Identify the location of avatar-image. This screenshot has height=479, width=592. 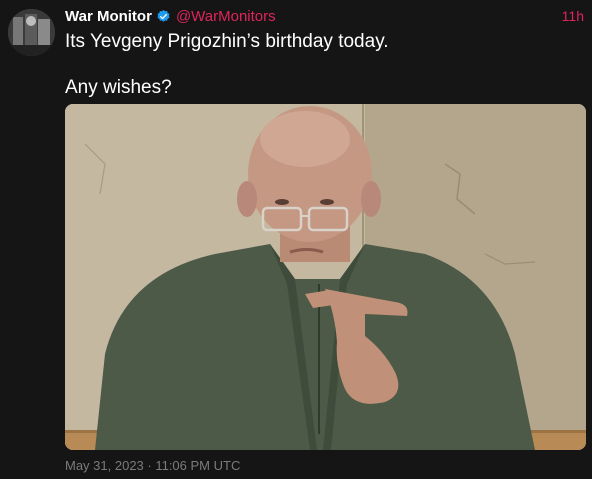
(31, 32).